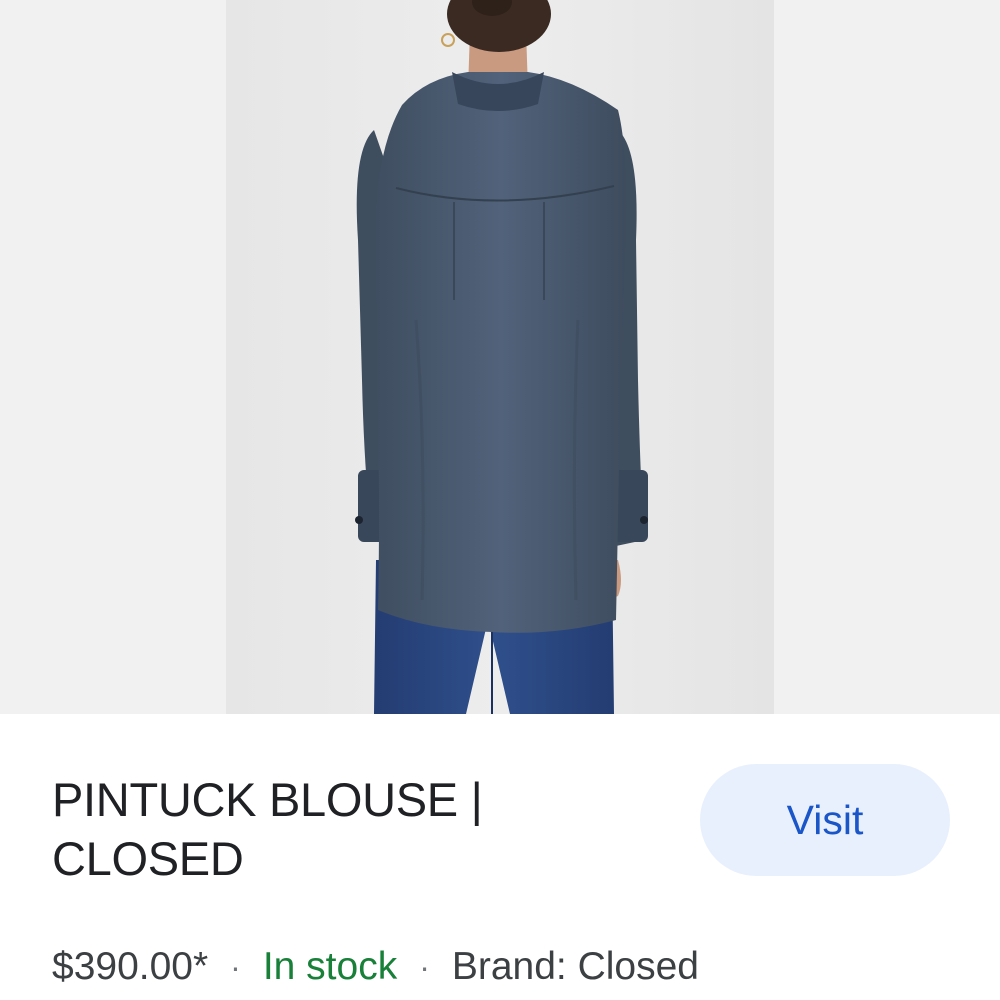  I want to click on availability-status: In stock, so click(330, 966).